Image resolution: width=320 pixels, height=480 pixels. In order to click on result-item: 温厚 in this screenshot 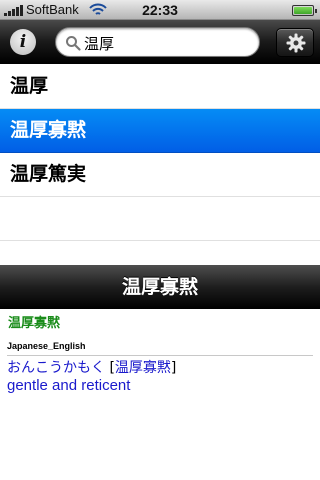, I will do `click(160, 87)`.